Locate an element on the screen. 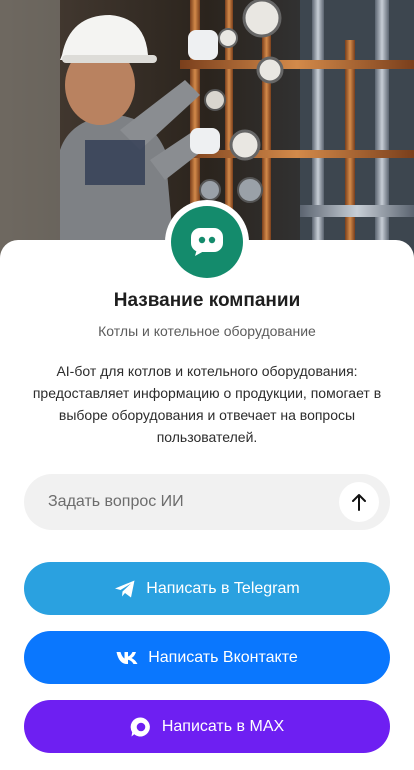 Image resolution: width=414 pixels, height=770 pixels. company-name: Название компании is located at coordinates (207, 300).